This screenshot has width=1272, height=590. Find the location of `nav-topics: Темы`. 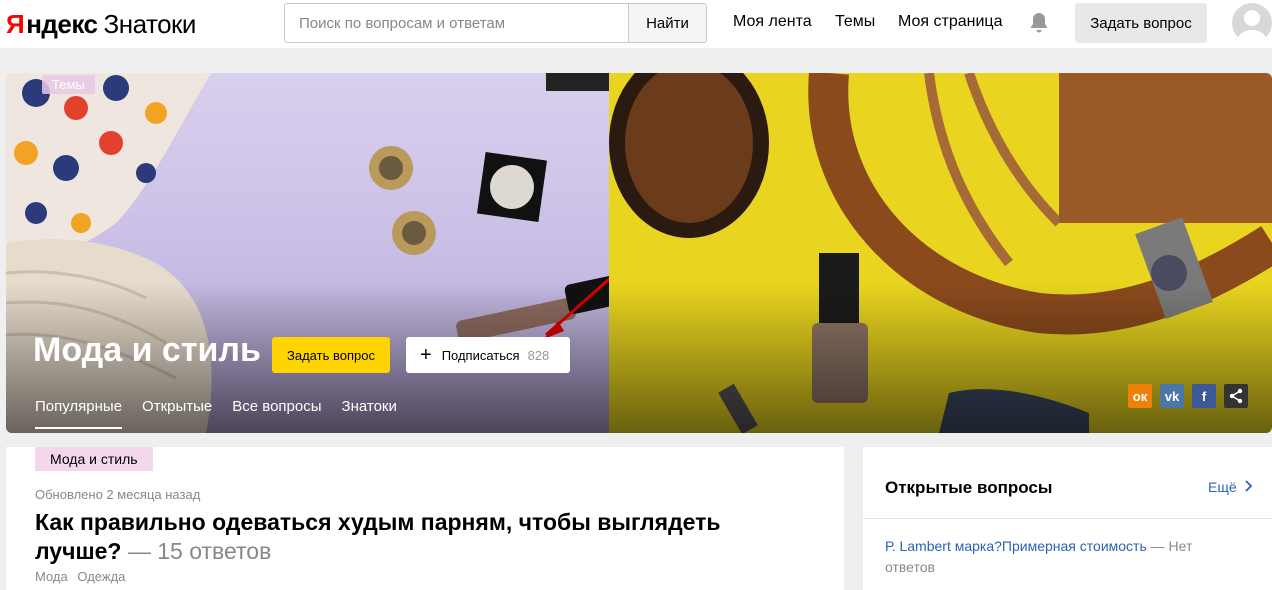

nav-topics: Темы is located at coordinates (855, 22).